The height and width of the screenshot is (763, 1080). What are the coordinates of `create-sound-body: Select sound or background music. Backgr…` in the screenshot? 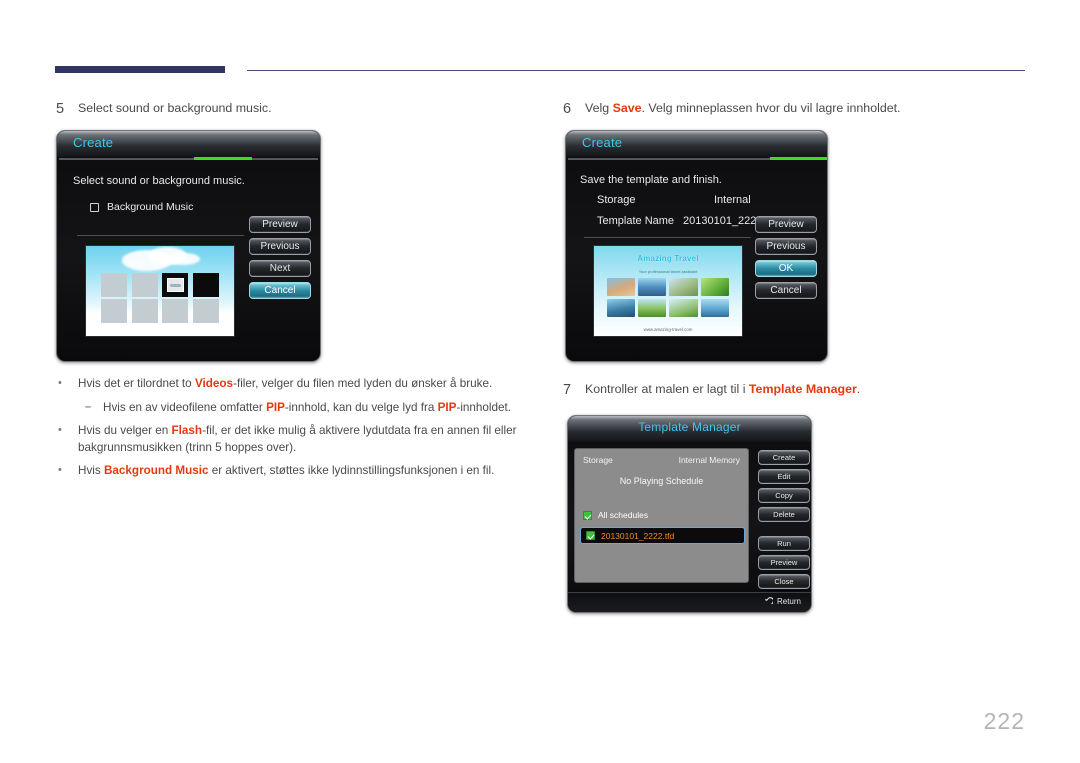 It's located at (188, 261).